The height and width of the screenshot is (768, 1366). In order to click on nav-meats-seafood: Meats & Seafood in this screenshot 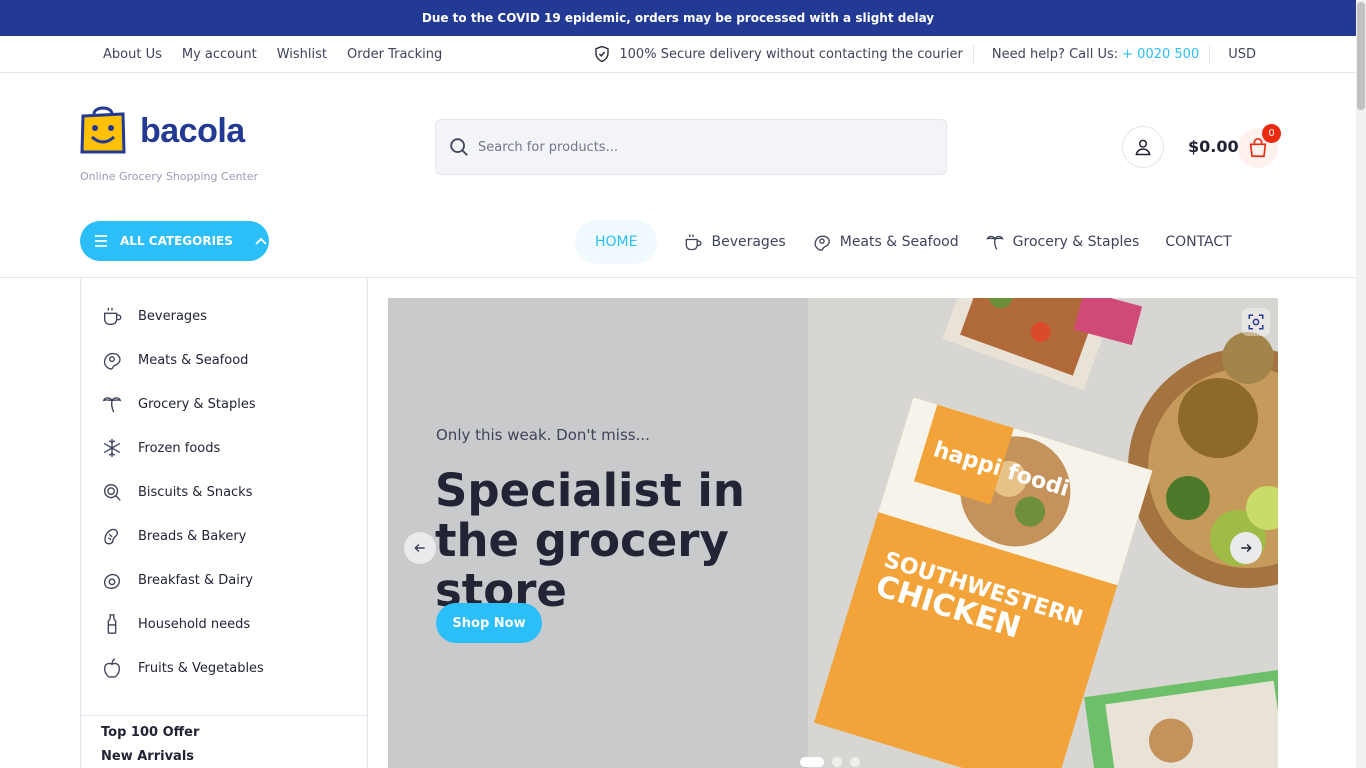, I will do `click(885, 242)`.